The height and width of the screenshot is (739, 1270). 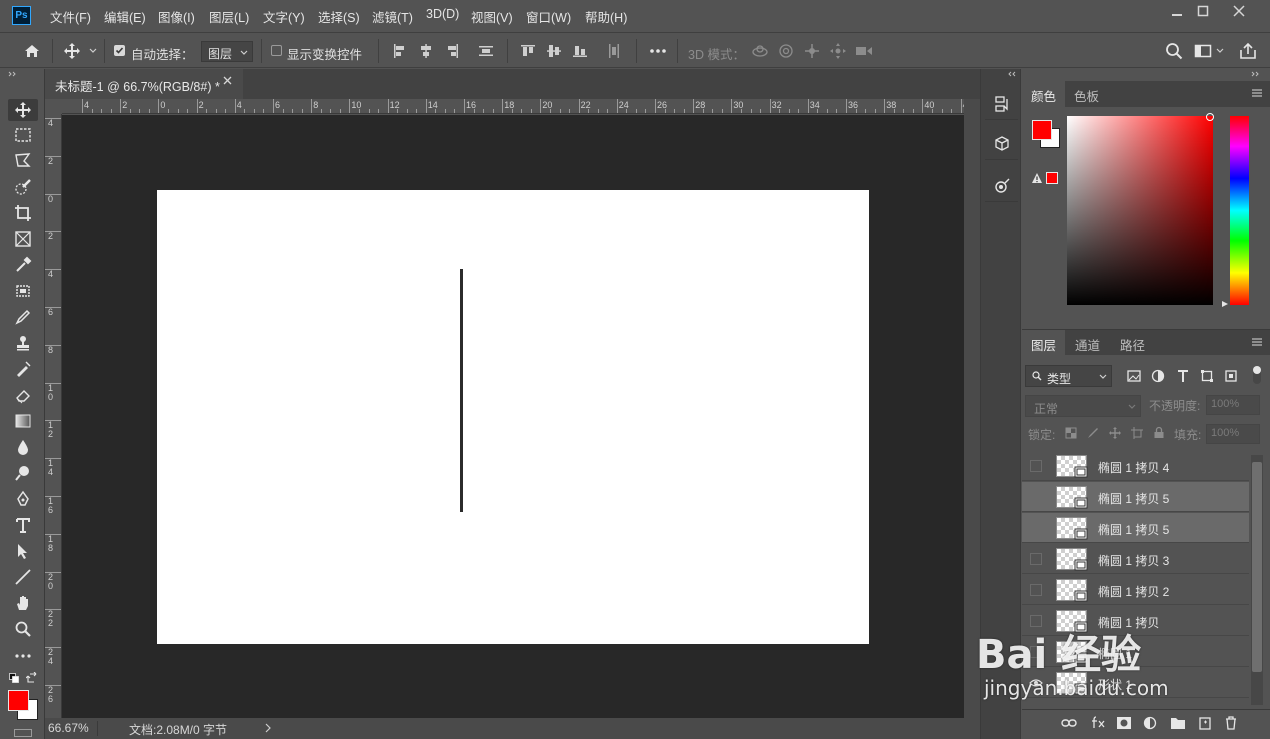 I want to click on blur-tool, so click(x=23, y=447).